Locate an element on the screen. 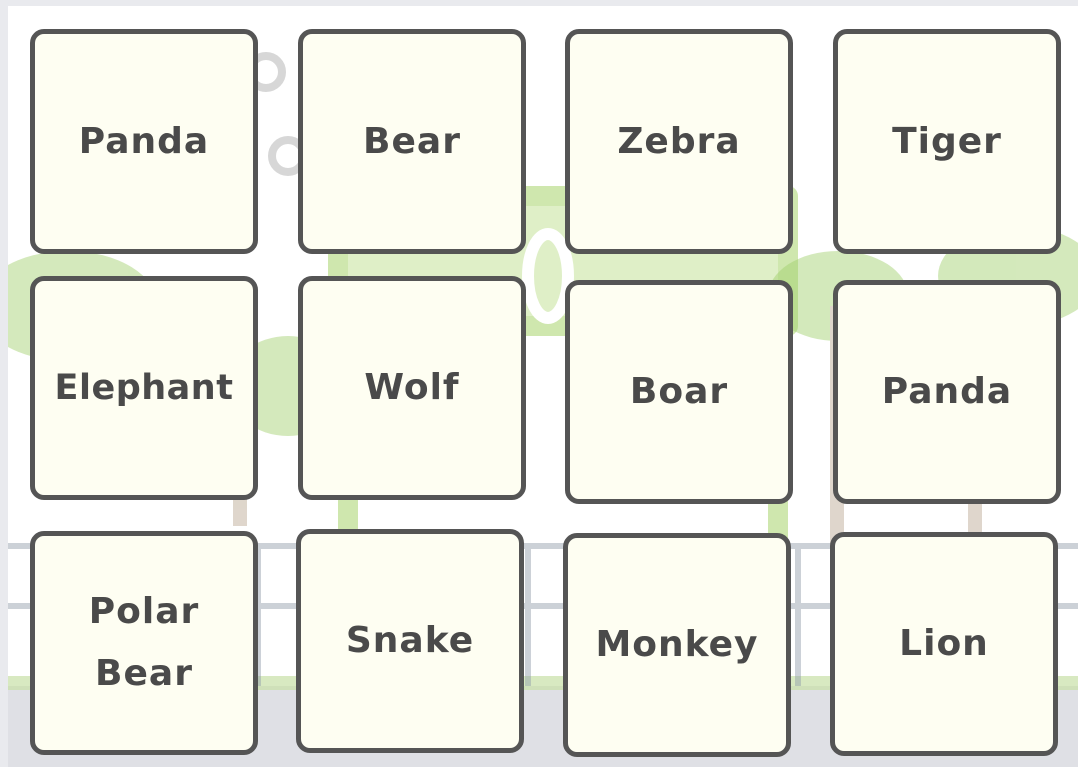 The image size is (1078, 767). card-monkey: Monkey is located at coordinates (677, 645).